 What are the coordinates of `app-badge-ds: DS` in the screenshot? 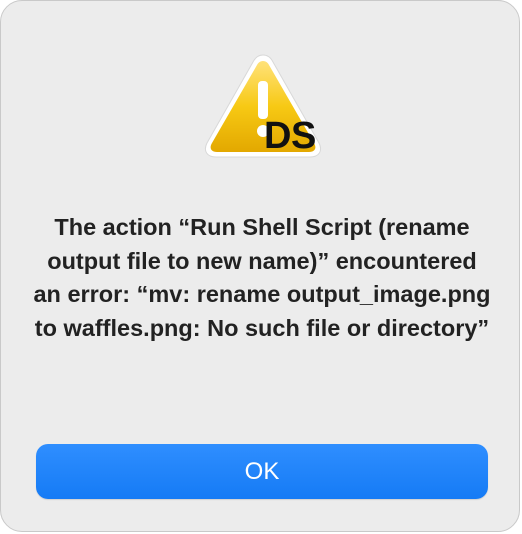 It's located at (290, 136).